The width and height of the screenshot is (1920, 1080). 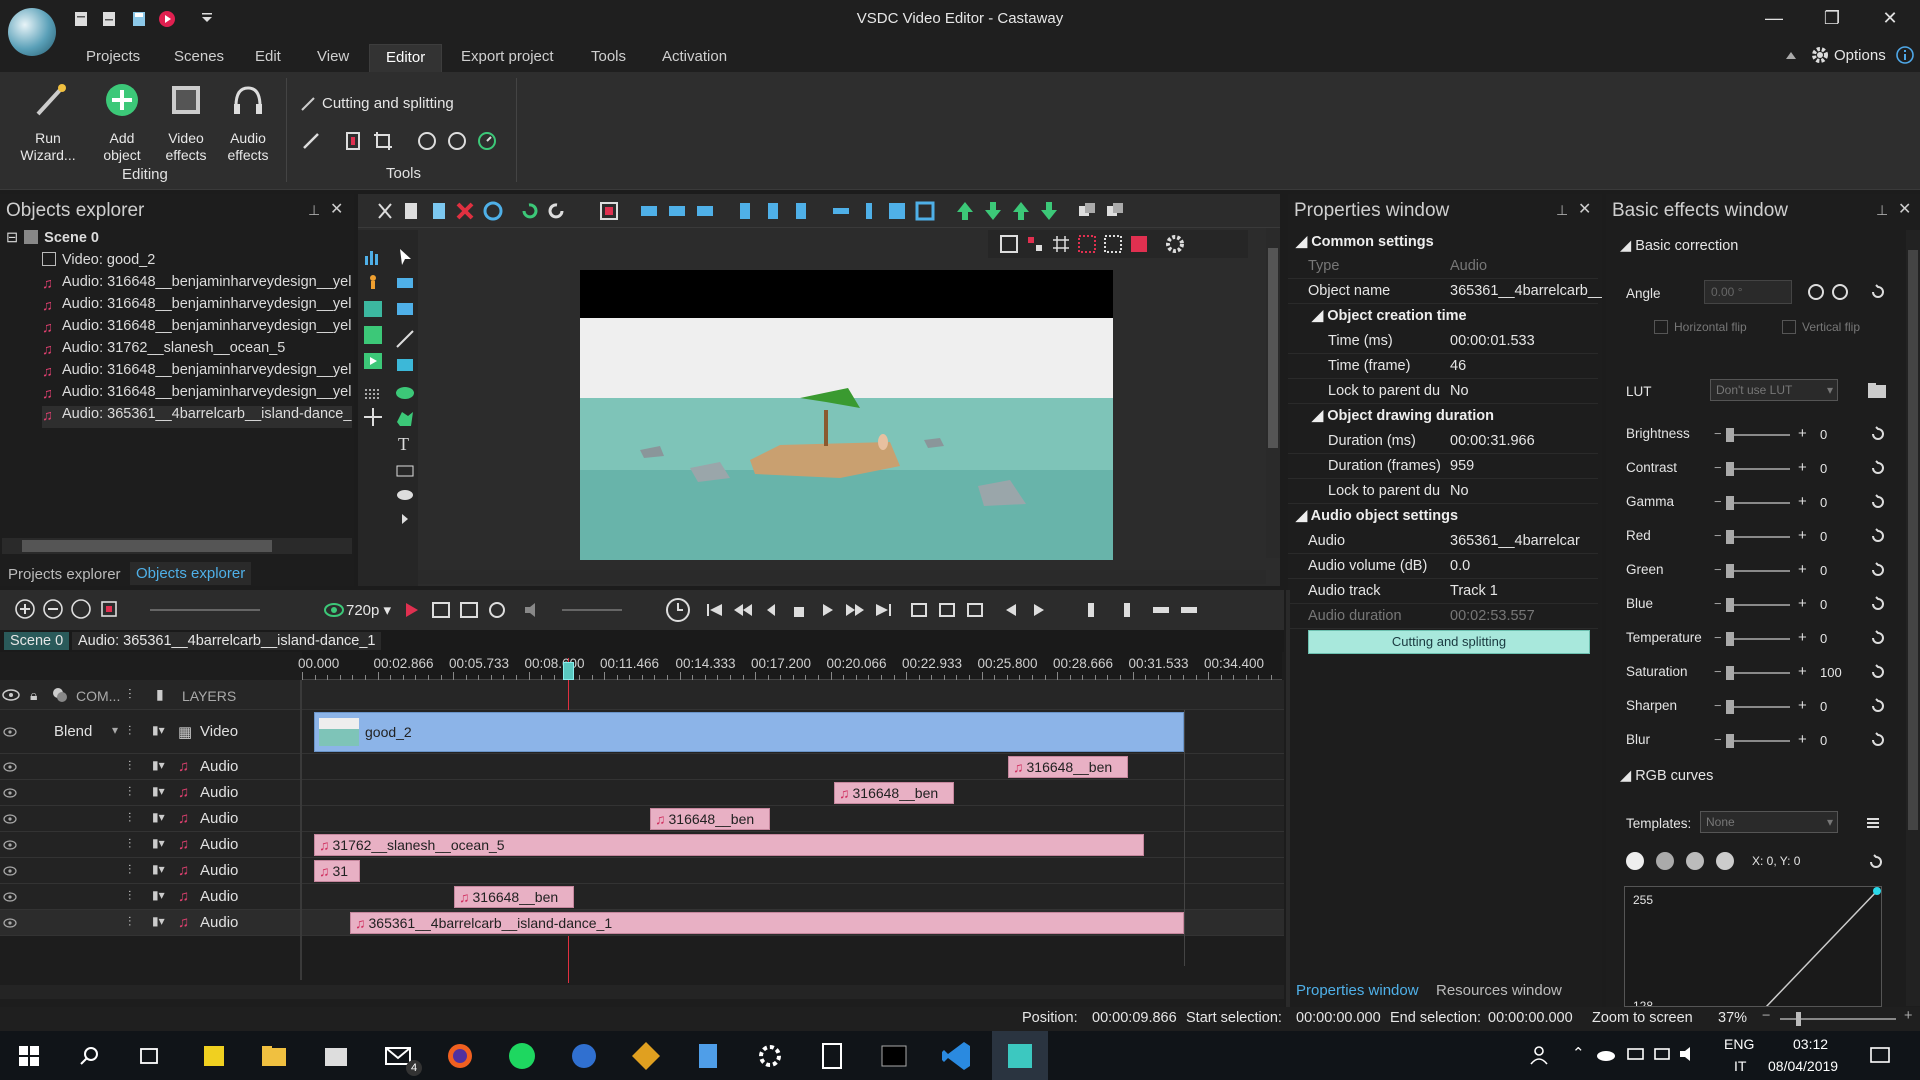 I want to click on marker-in-icon, so click(x=919, y=610).